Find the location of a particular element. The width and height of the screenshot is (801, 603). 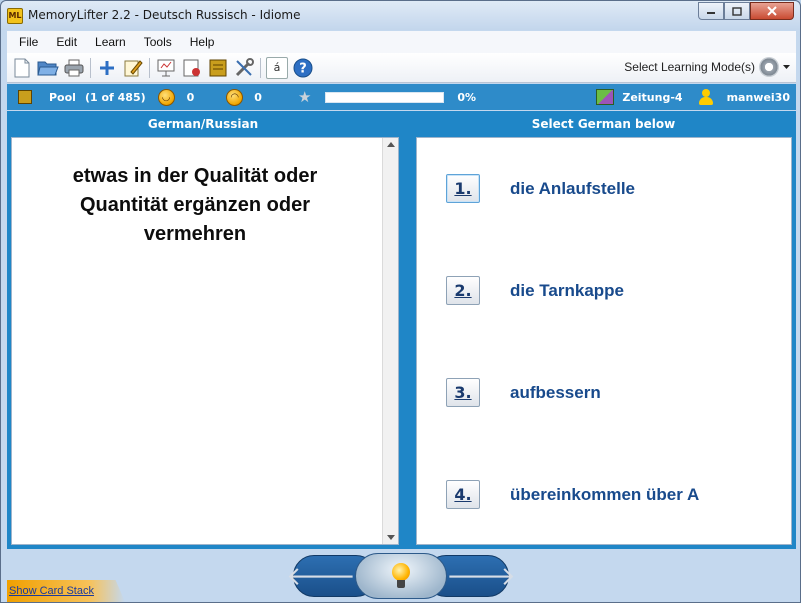

answers-header: Select German below is located at coordinates (603, 124).